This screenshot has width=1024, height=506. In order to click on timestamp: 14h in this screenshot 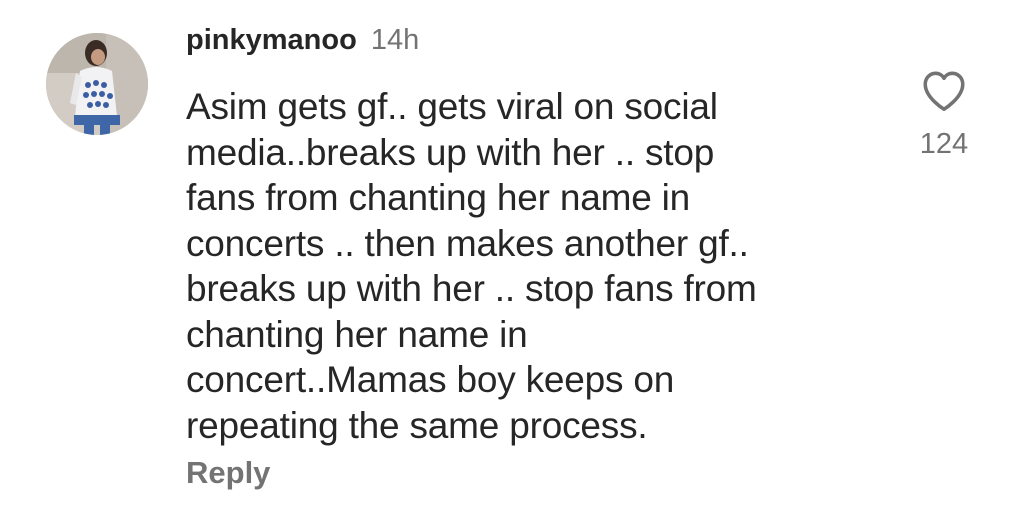, I will do `click(395, 40)`.